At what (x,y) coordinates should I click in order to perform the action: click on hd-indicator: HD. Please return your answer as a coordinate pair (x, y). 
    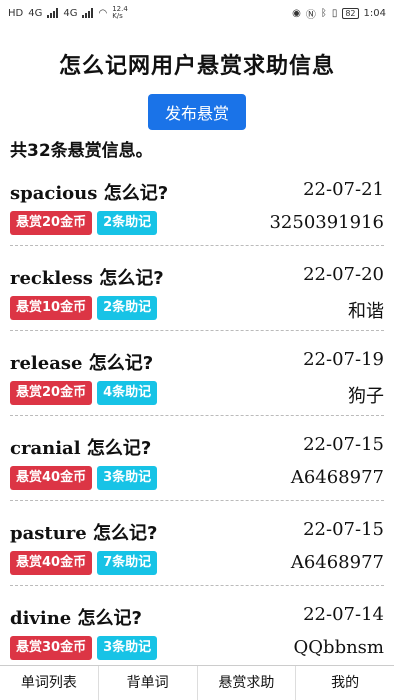
    Looking at the image, I should click on (16, 13).